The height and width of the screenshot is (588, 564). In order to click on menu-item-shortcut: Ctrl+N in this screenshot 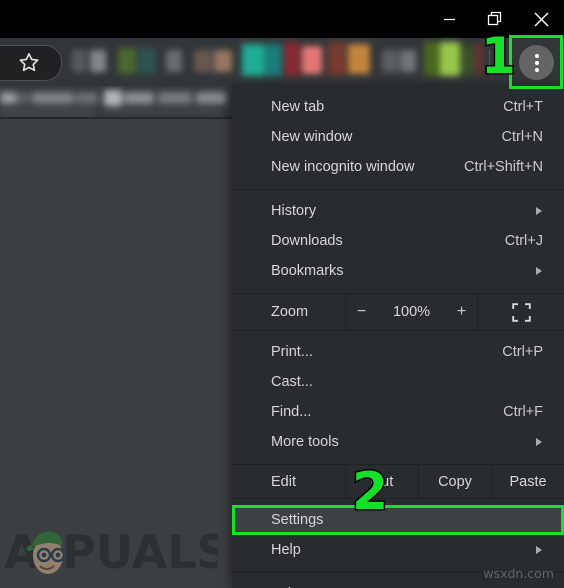, I will do `click(522, 137)`.